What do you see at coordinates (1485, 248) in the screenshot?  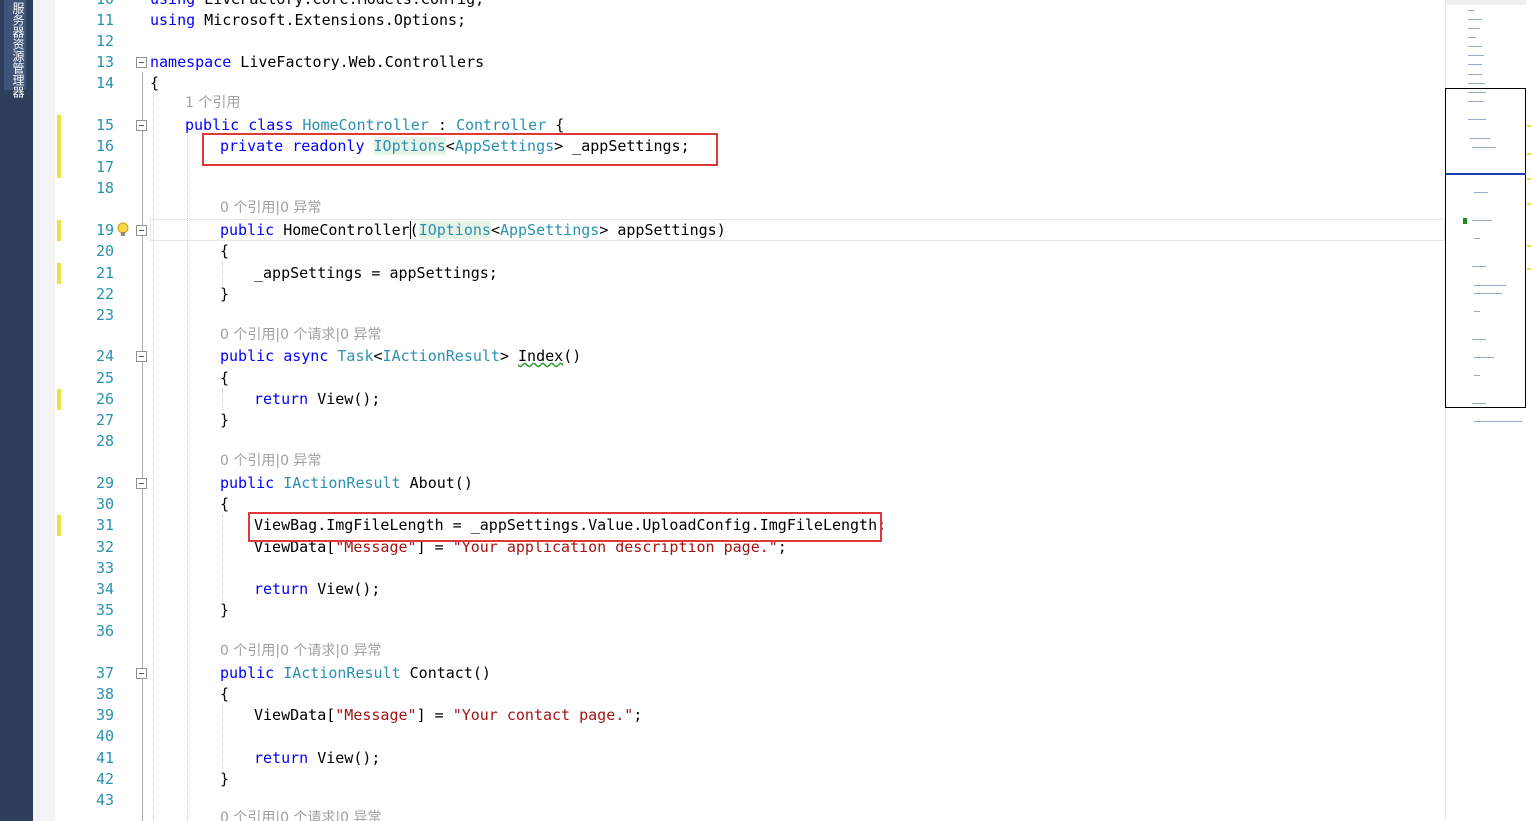 I see `minimap-viewport` at bounding box center [1485, 248].